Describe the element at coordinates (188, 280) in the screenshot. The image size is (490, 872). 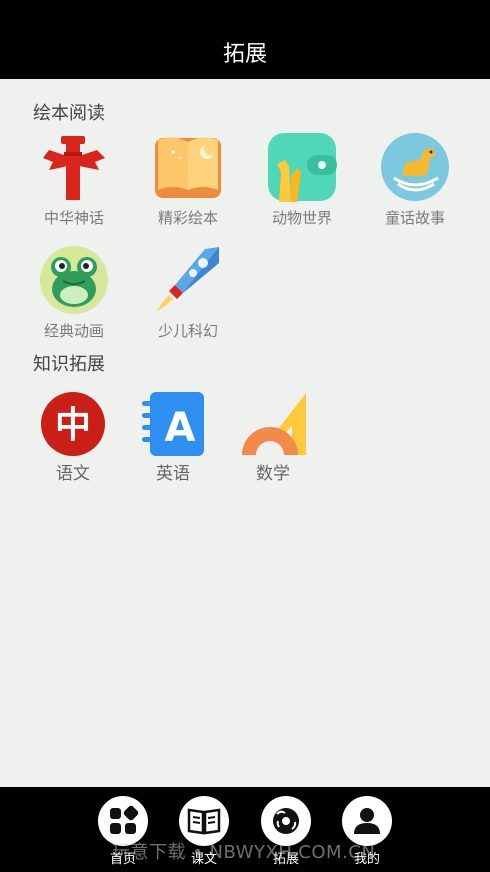
I see `rocket-icon` at that location.